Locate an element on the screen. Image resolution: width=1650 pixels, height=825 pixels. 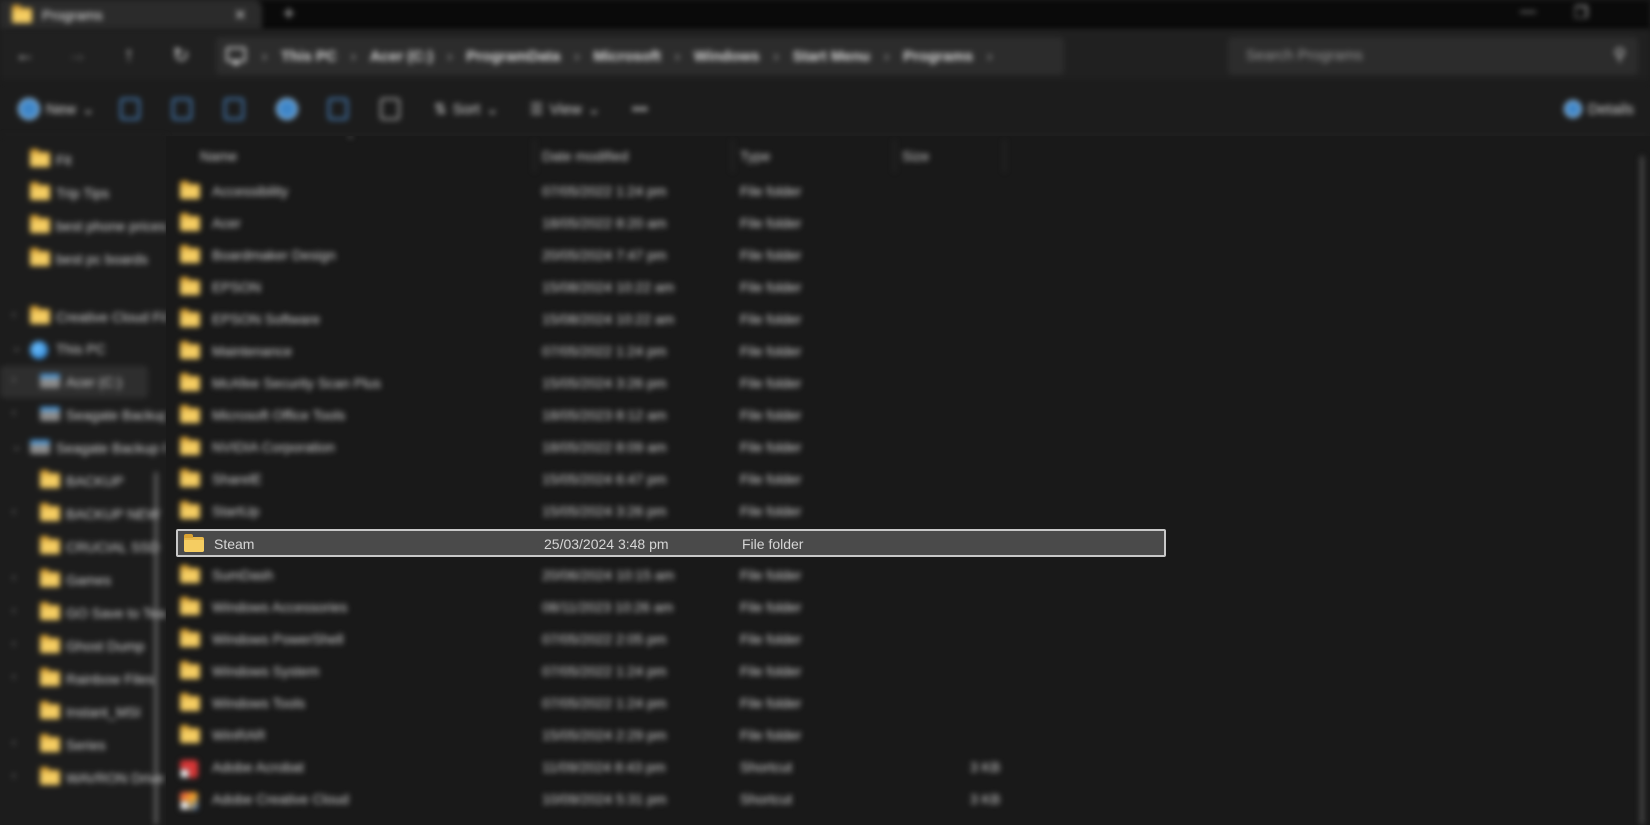
nav-item: › Acer (C:) is located at coordinates (74, 382).